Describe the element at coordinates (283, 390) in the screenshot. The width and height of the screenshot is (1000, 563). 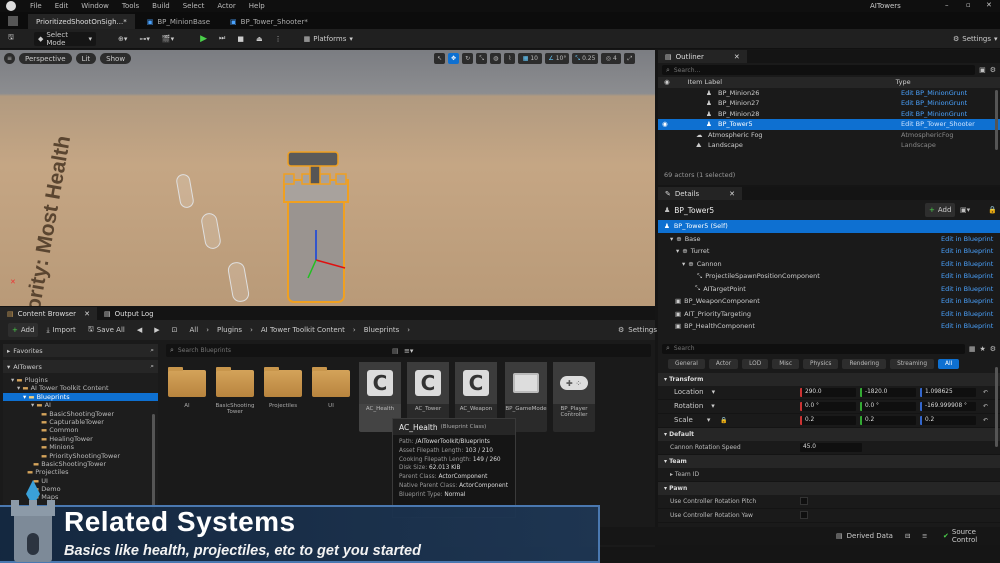
I see `folder-projectiles: Projectiles` at that location.